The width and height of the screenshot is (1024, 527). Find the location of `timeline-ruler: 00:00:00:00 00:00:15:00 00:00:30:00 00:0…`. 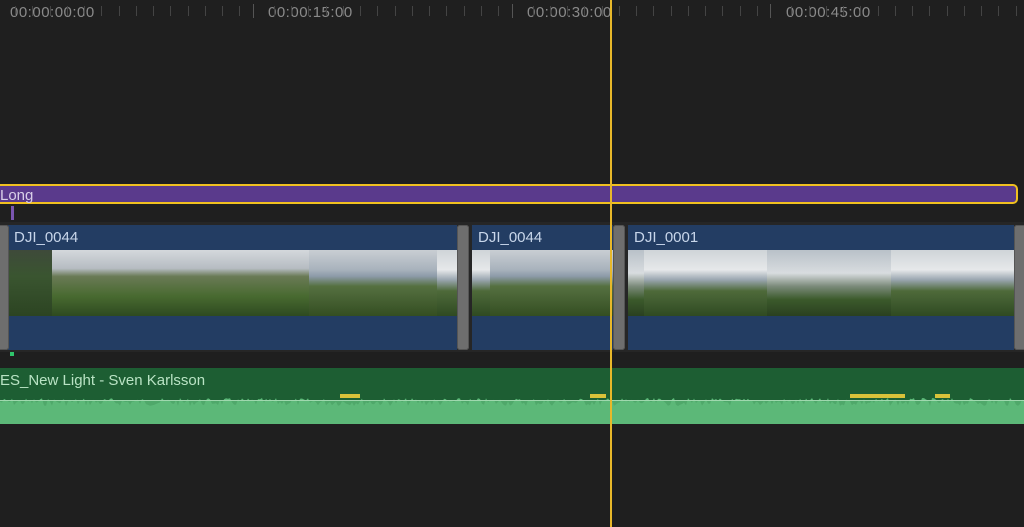

timeline-ruler: 00:00:00:00 00:00:15:00 00:00:30:00 00:0… is located at coordinates (512, 13).